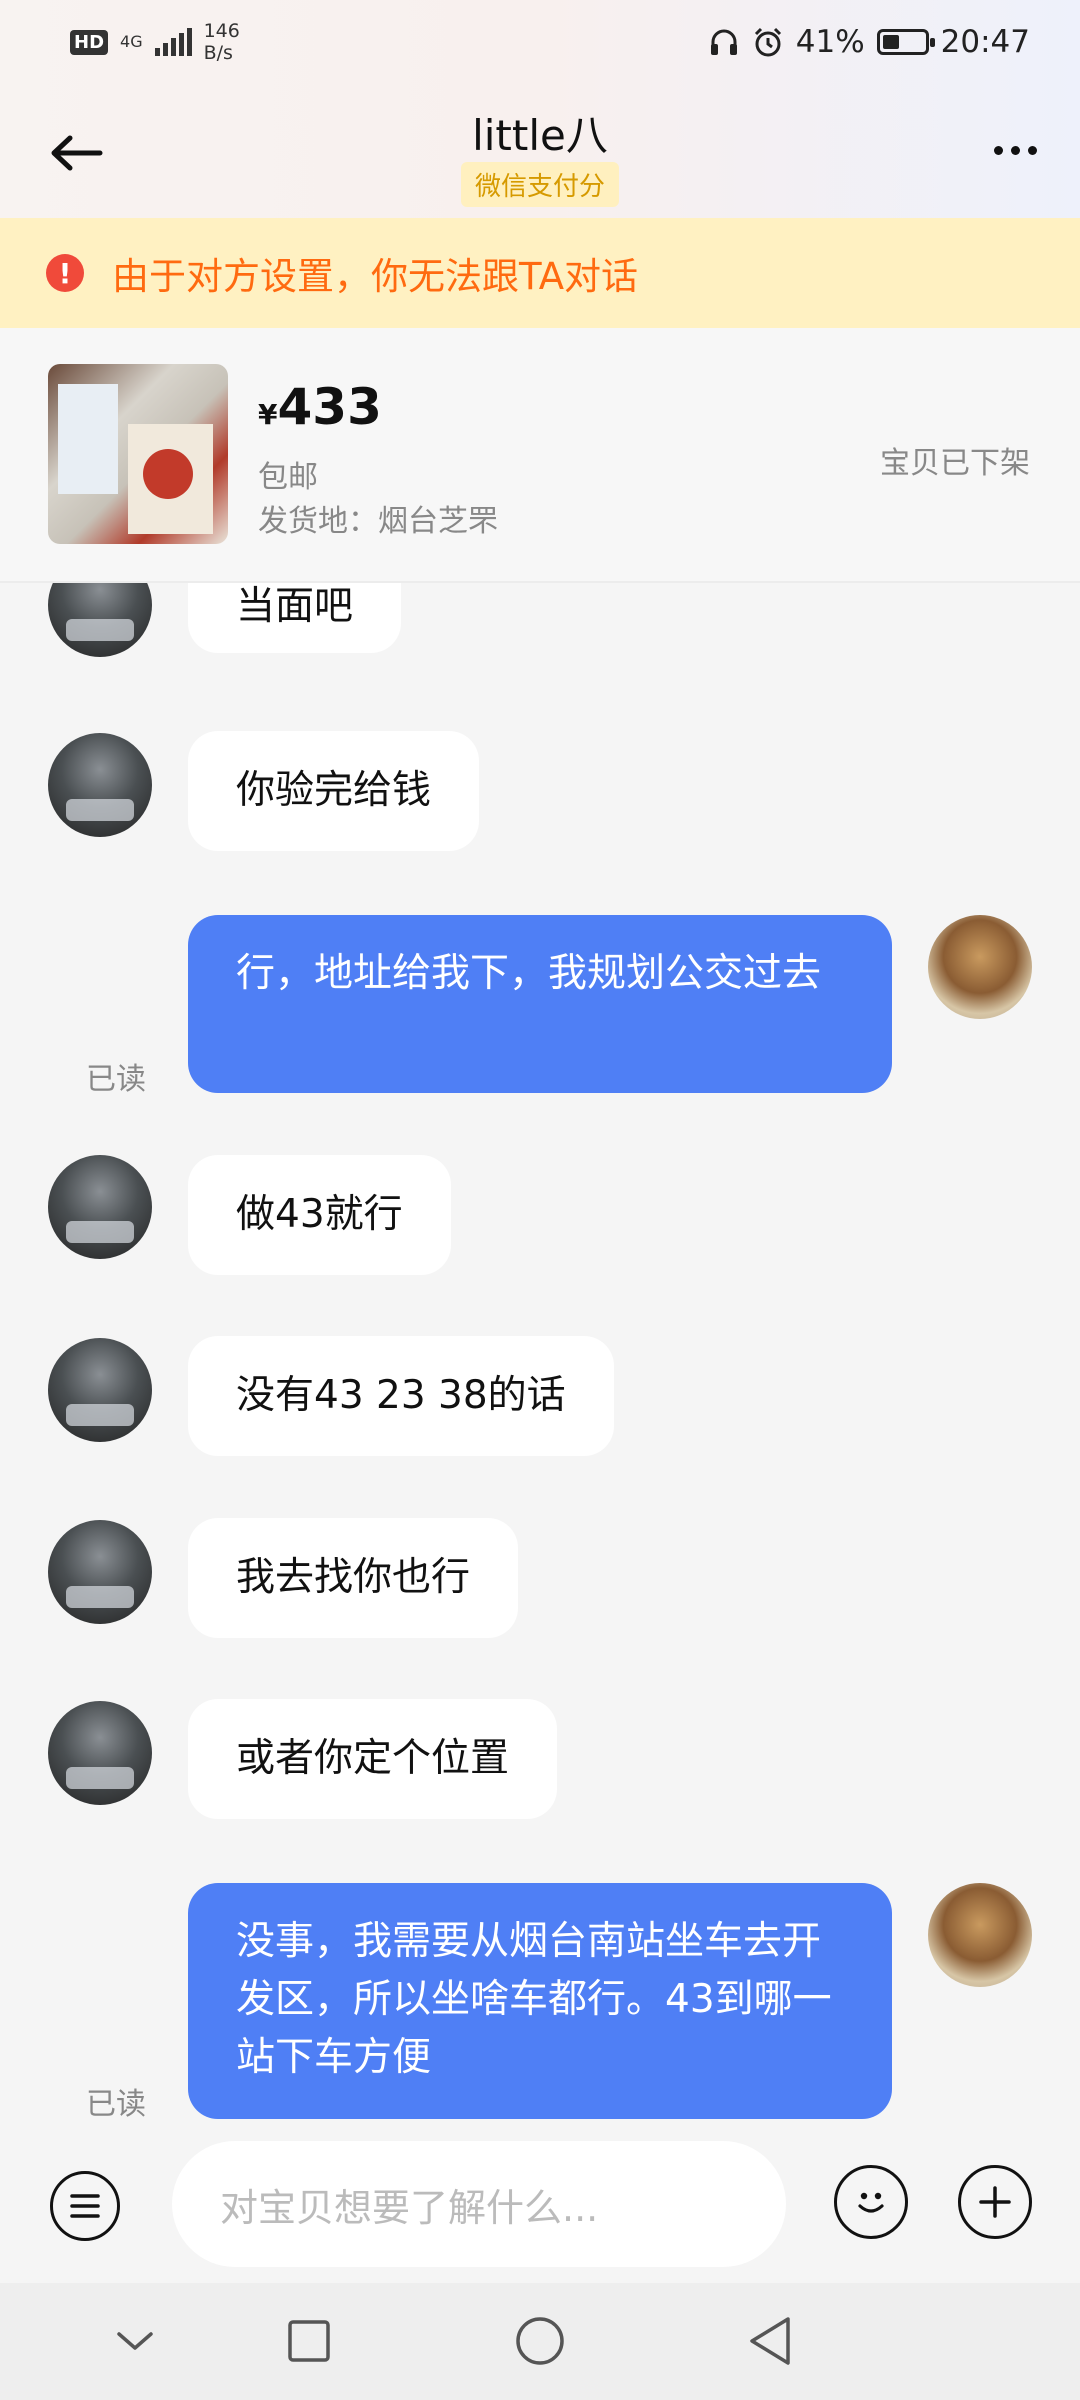 Image resolution: width=1080 pixels, height=2400 pixels. I want to click on hd-icon: HD, so click(89, 42).